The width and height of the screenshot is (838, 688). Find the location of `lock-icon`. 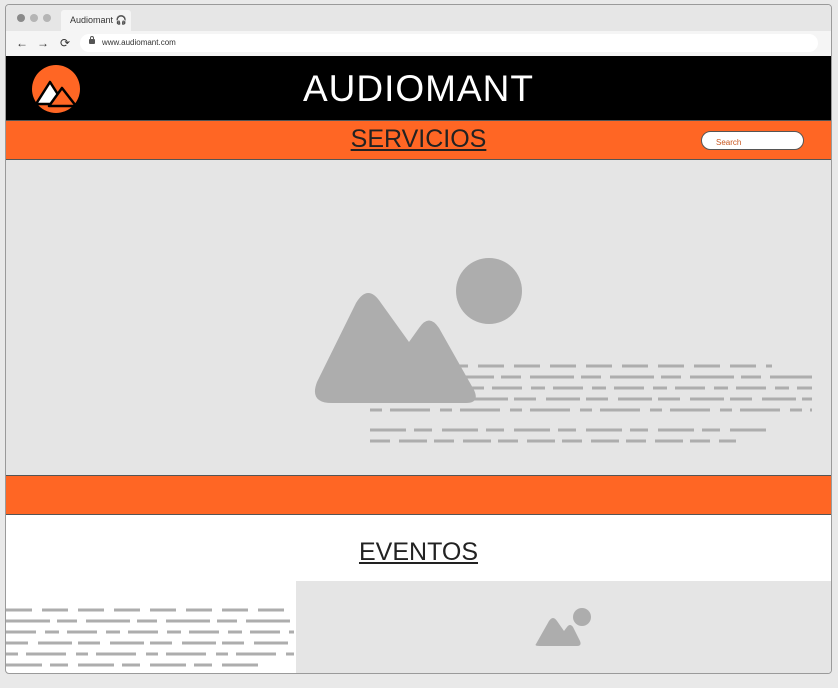

lock-icon is located at coordinates (92, 40).